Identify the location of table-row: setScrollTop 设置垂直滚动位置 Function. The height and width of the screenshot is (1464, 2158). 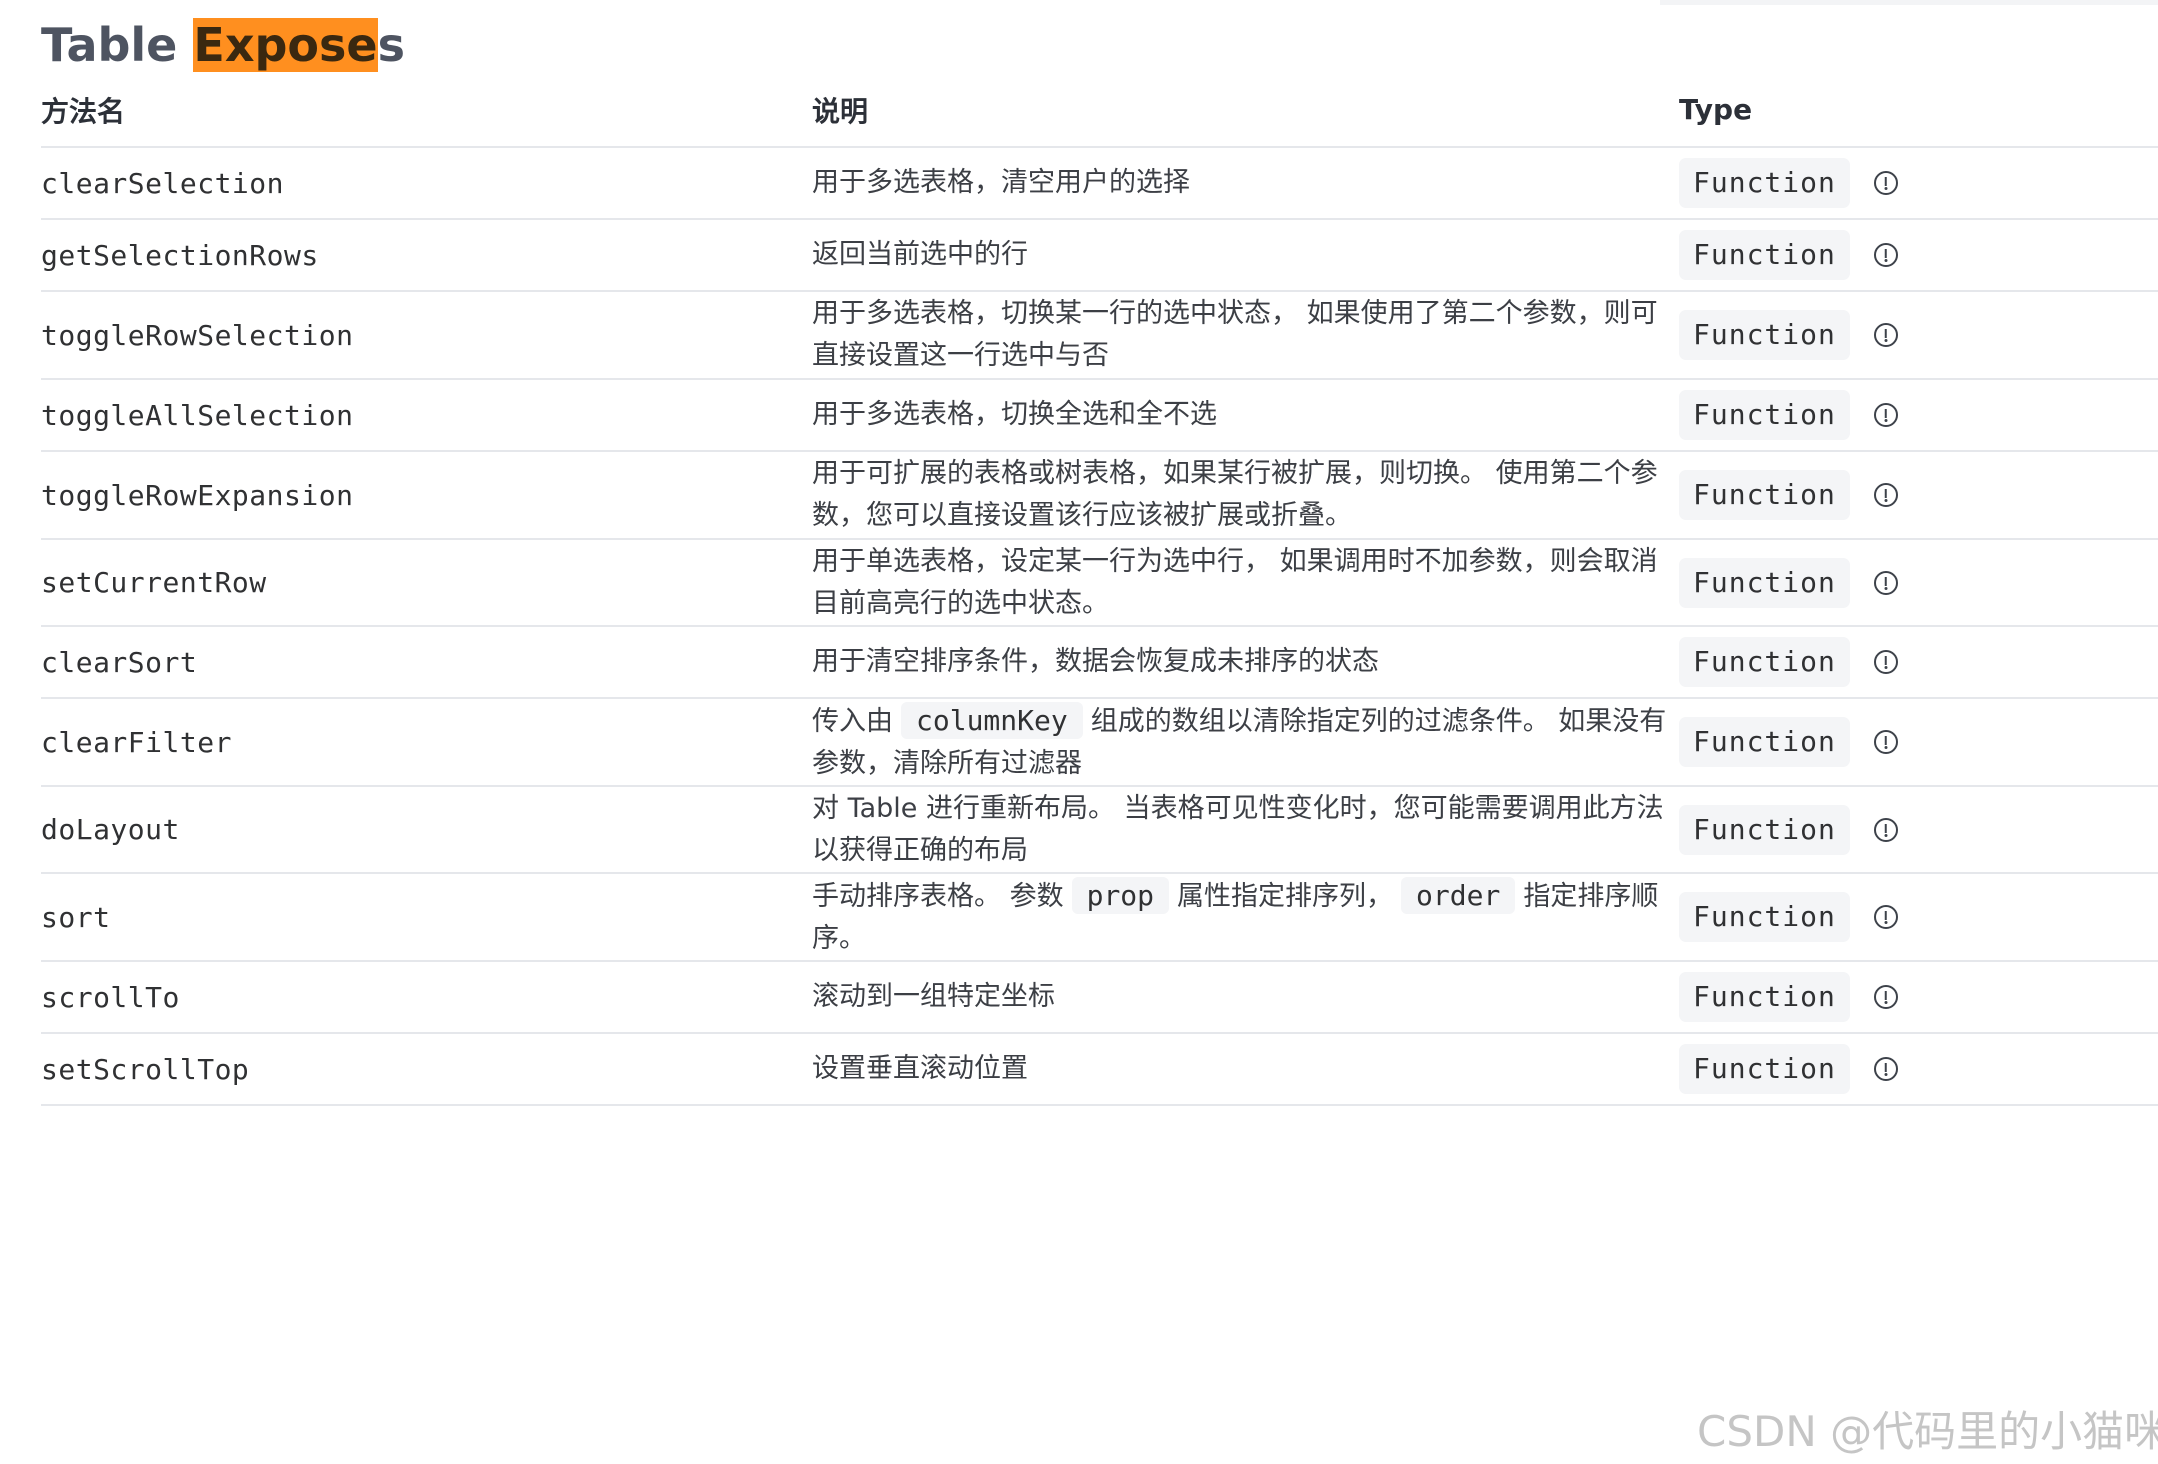
(1099, 1069).